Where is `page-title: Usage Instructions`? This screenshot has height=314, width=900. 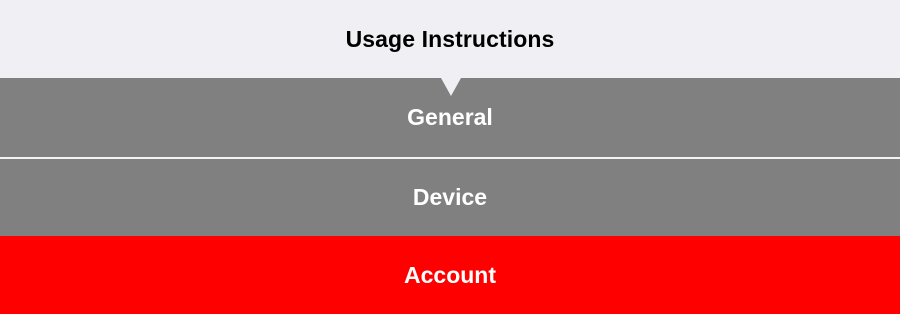
page-title: Usage Instructions is located at coordinates (450, 38).